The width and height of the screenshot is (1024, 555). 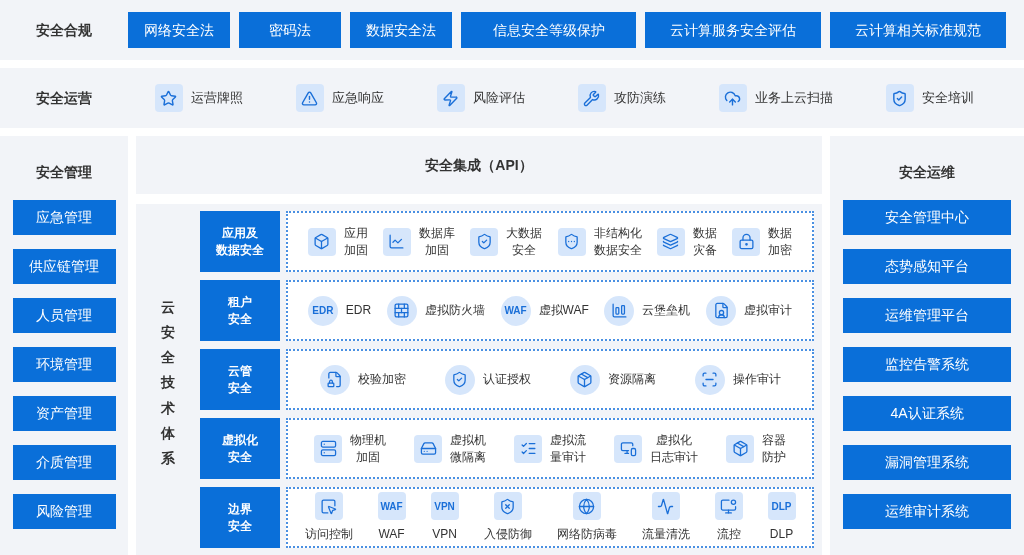 I want to click on item-label: VPN, so click(x=444, y=534).